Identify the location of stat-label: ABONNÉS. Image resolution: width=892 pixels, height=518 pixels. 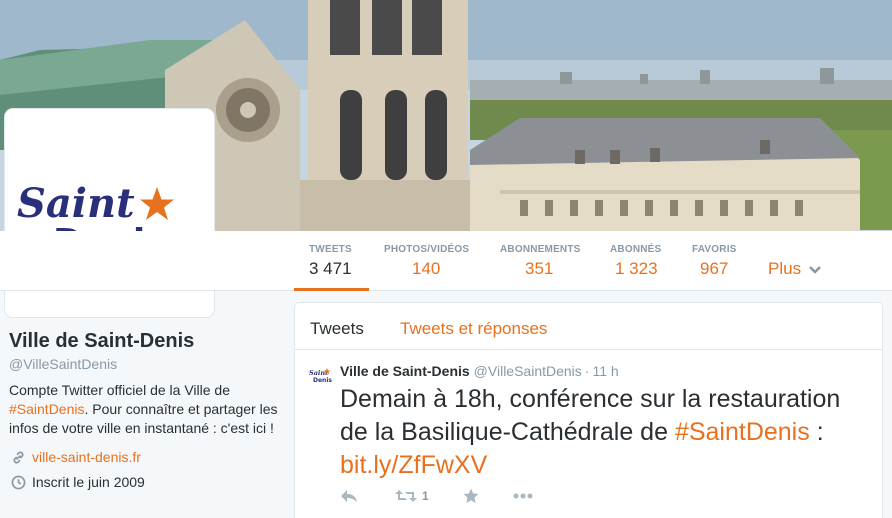
(636, 249).